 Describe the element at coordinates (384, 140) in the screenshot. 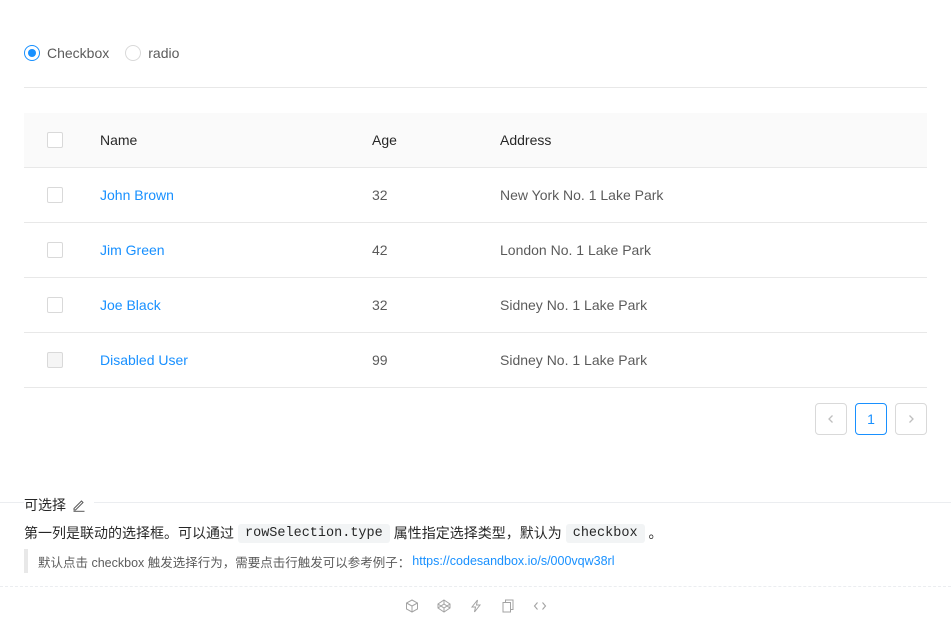

I see `column-header-age: Age` at that location.